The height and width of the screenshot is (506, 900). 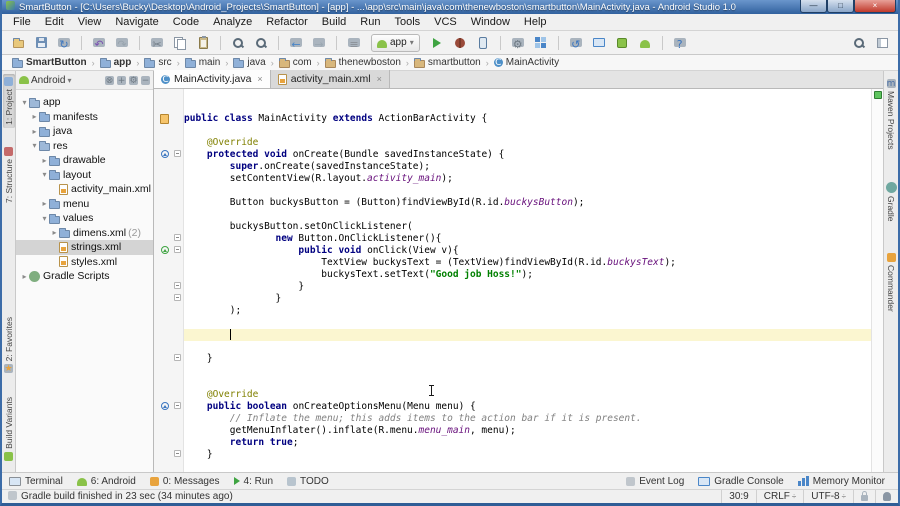 I want to click on editor-gutter, so click(x=169, y=280).